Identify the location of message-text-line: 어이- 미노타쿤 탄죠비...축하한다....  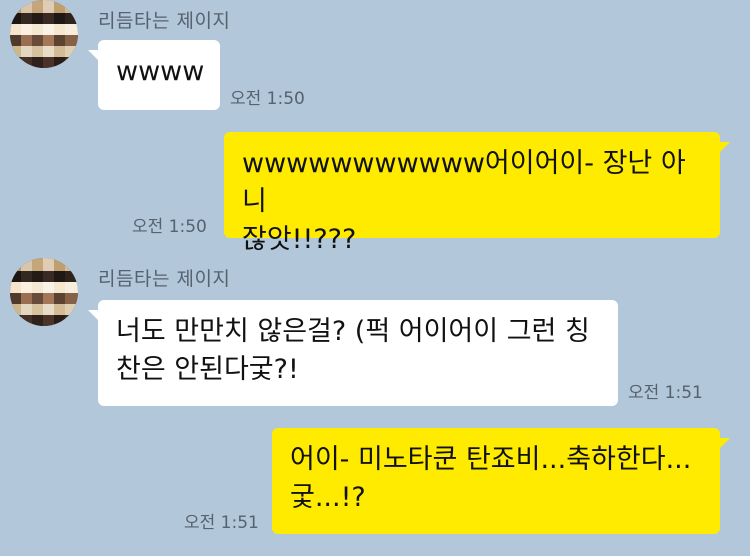
(491, 459).